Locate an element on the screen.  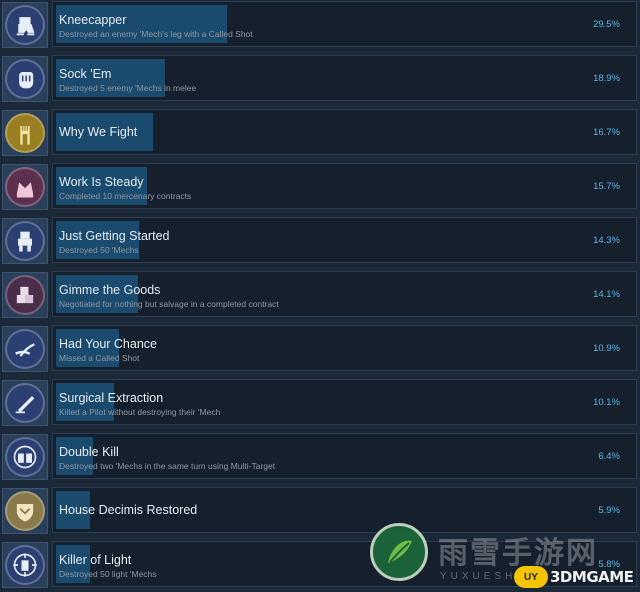
achievement-description: Destroyed 5 enemy 'Mechs in melee is located at coordinates (128, 88).